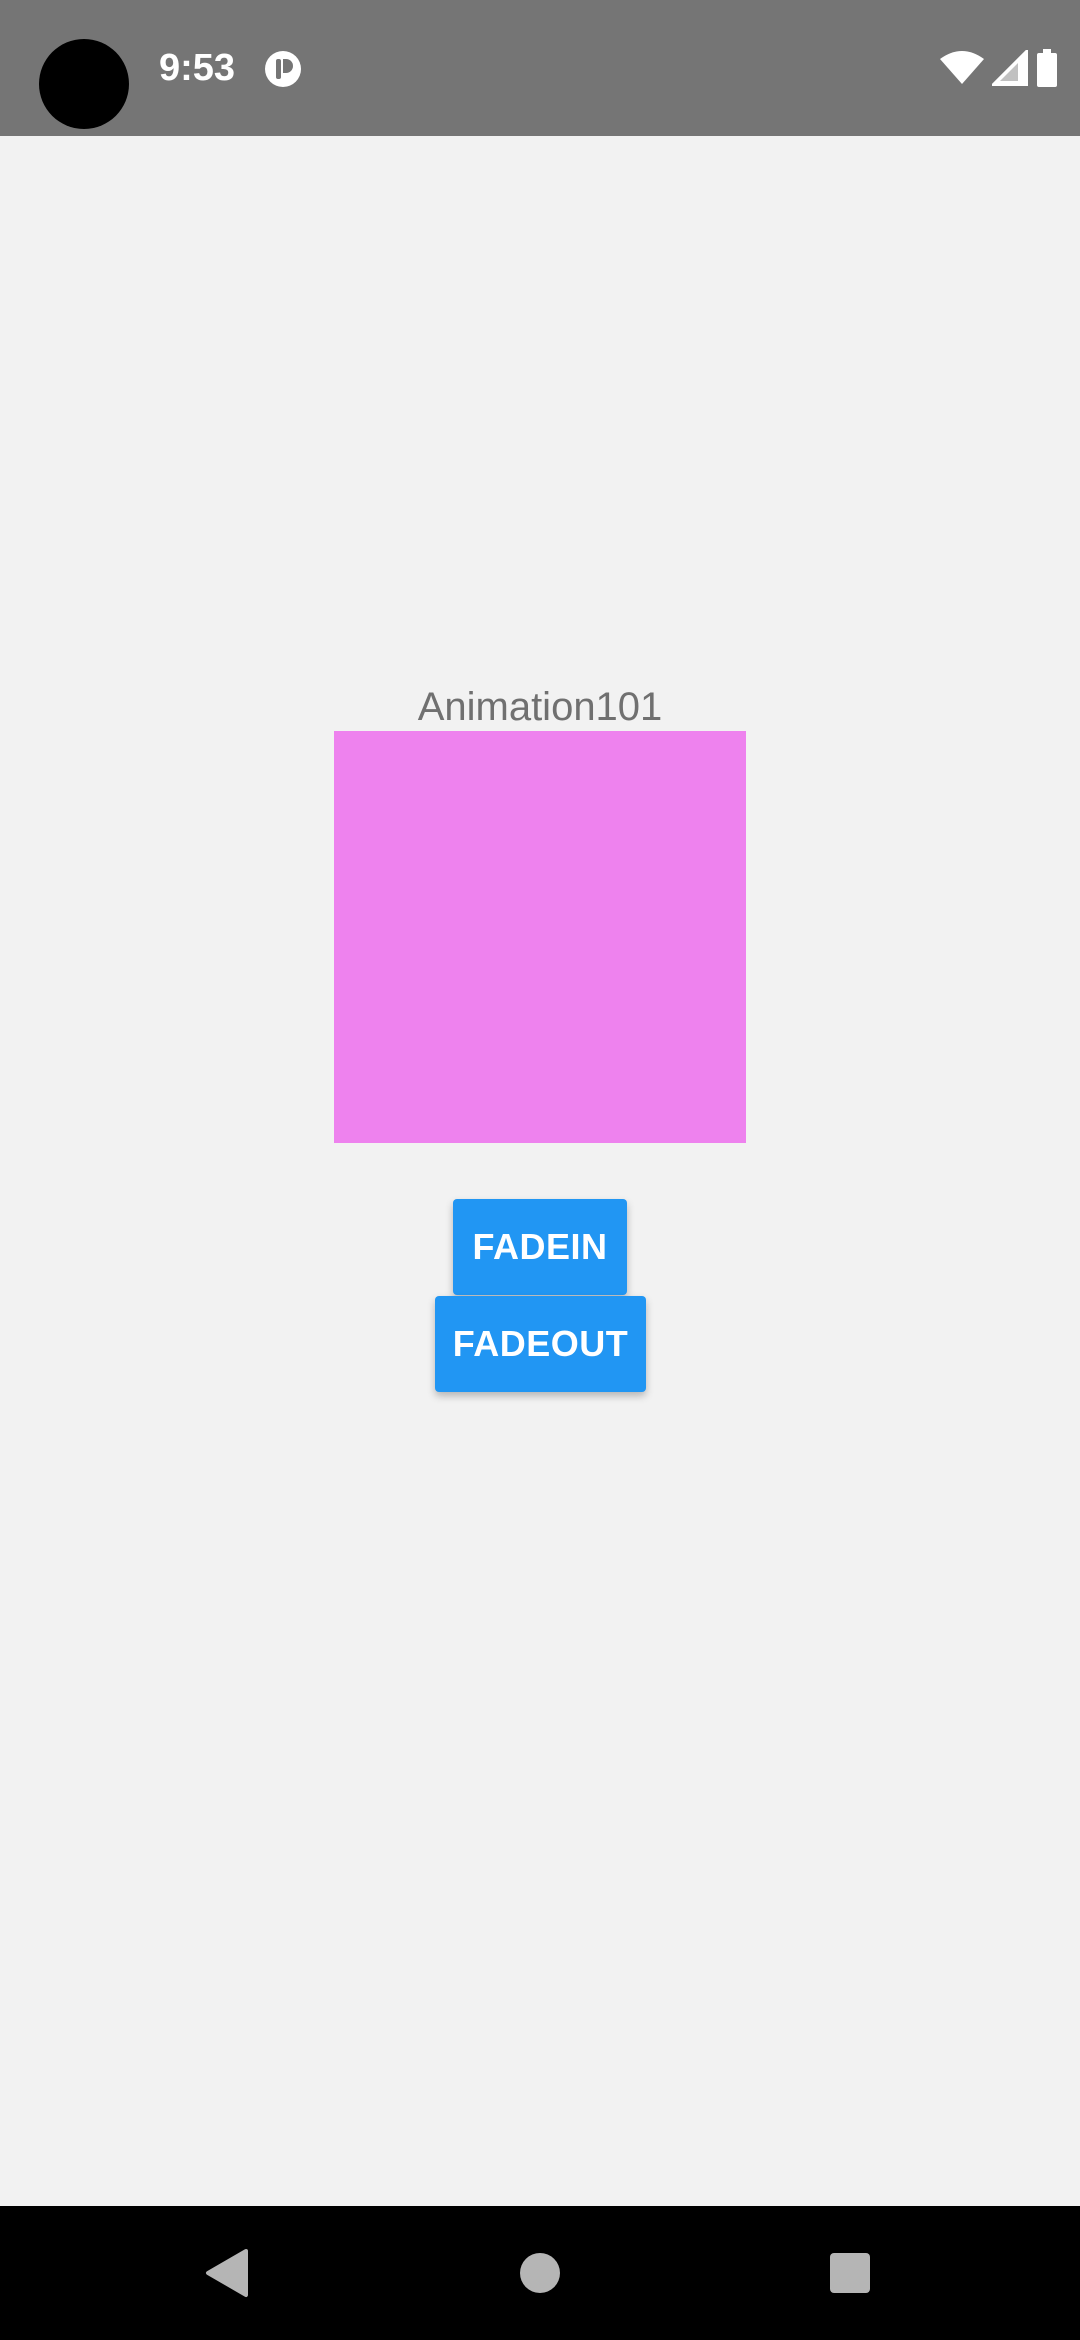 The height and width of the screenshot is (2340, 1080). I want to click on back-button, so click(227, 2273).